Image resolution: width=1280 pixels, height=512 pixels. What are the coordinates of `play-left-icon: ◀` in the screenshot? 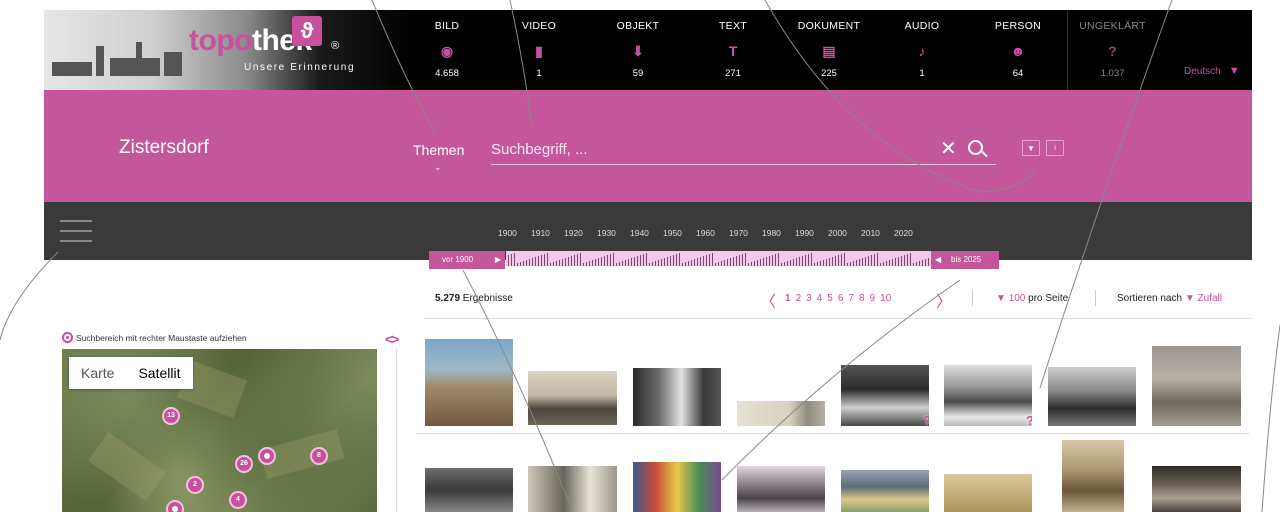 It's located at (938, 259).